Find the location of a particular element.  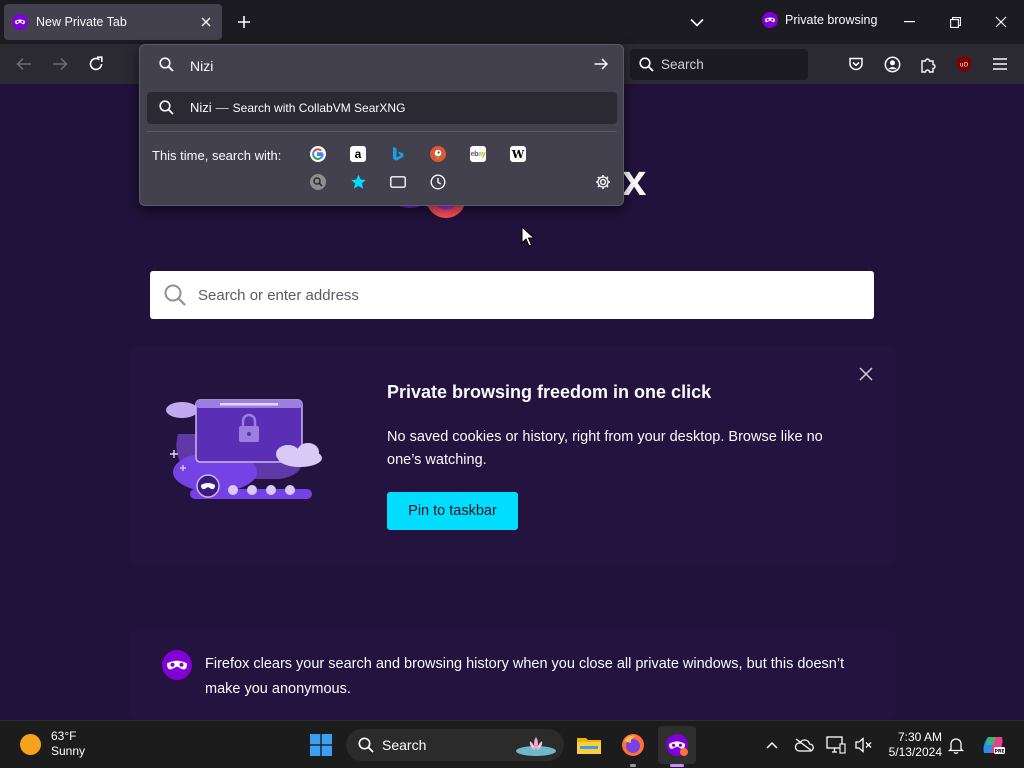

windows-logo-icon is located at coordinates (321, 745).